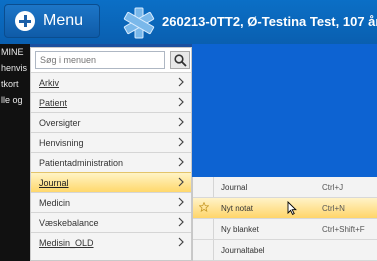  What do you see at coordinates (292, 208) in the screenshot?
I see `mouse-pointer-icon` at bounding box center [292, 208].